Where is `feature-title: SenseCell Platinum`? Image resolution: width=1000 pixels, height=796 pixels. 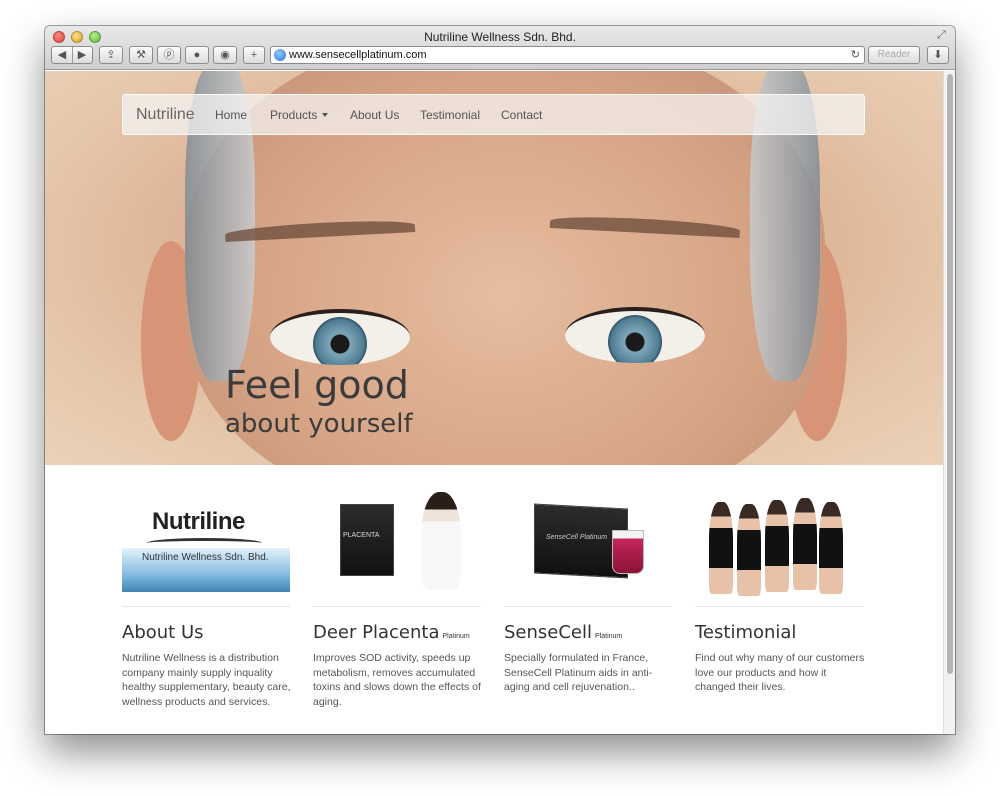
feature-title: SenseCell Platinum is located at coordinates (563, 632).